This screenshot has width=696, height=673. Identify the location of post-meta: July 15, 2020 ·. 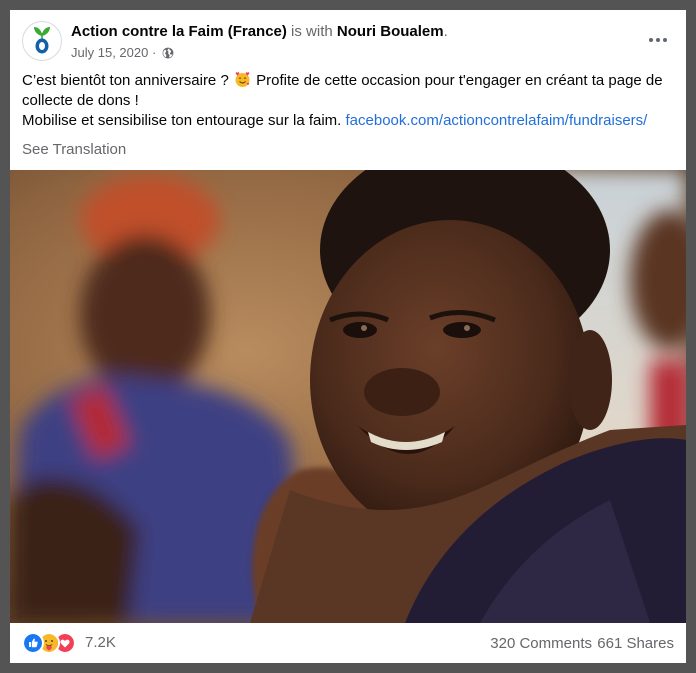
(122, 52).